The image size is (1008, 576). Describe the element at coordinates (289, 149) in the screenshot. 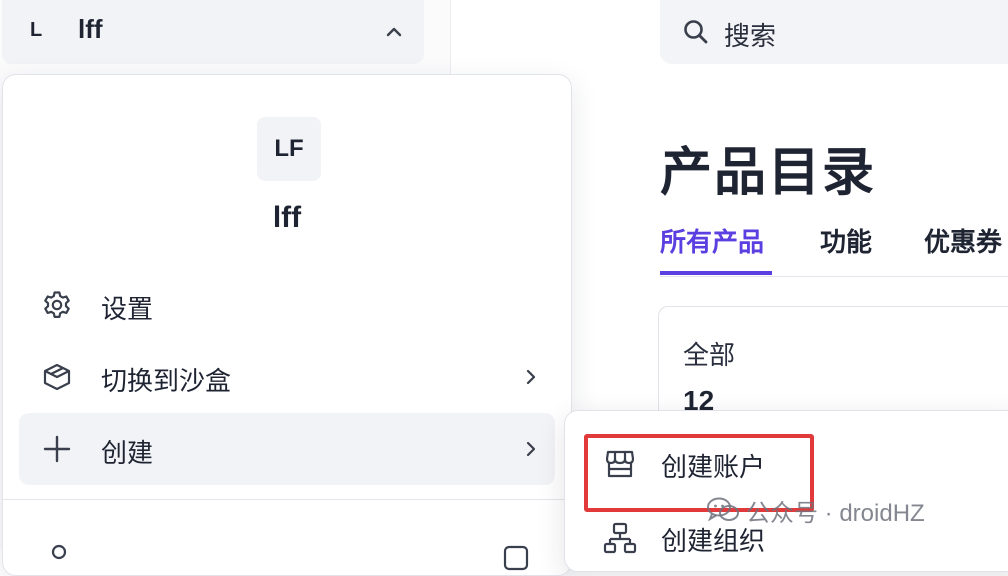

I see `avatar: LF` at that location.